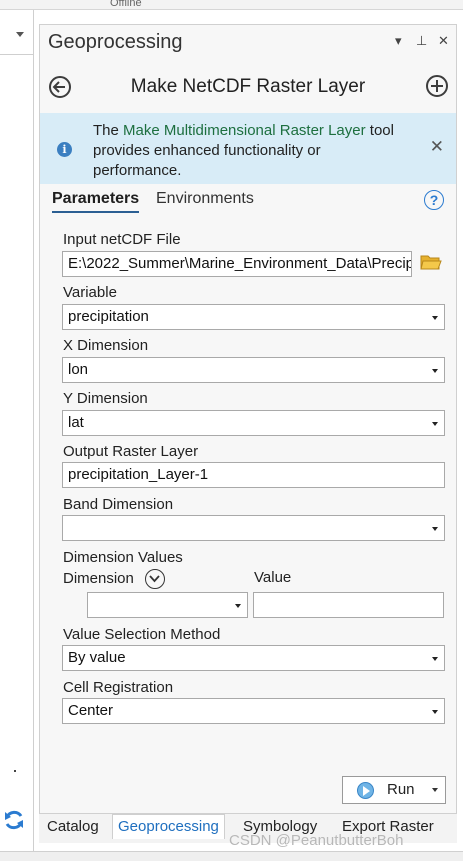  What do you see at coordinates (401, 789) in the screenshot?
I see `run-label: Run` at bounding box center [401, 789].